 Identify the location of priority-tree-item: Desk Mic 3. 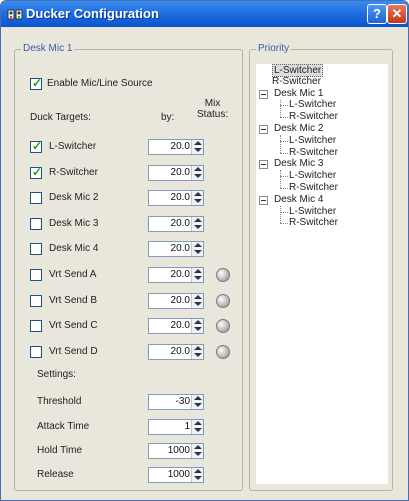
(298, 163).